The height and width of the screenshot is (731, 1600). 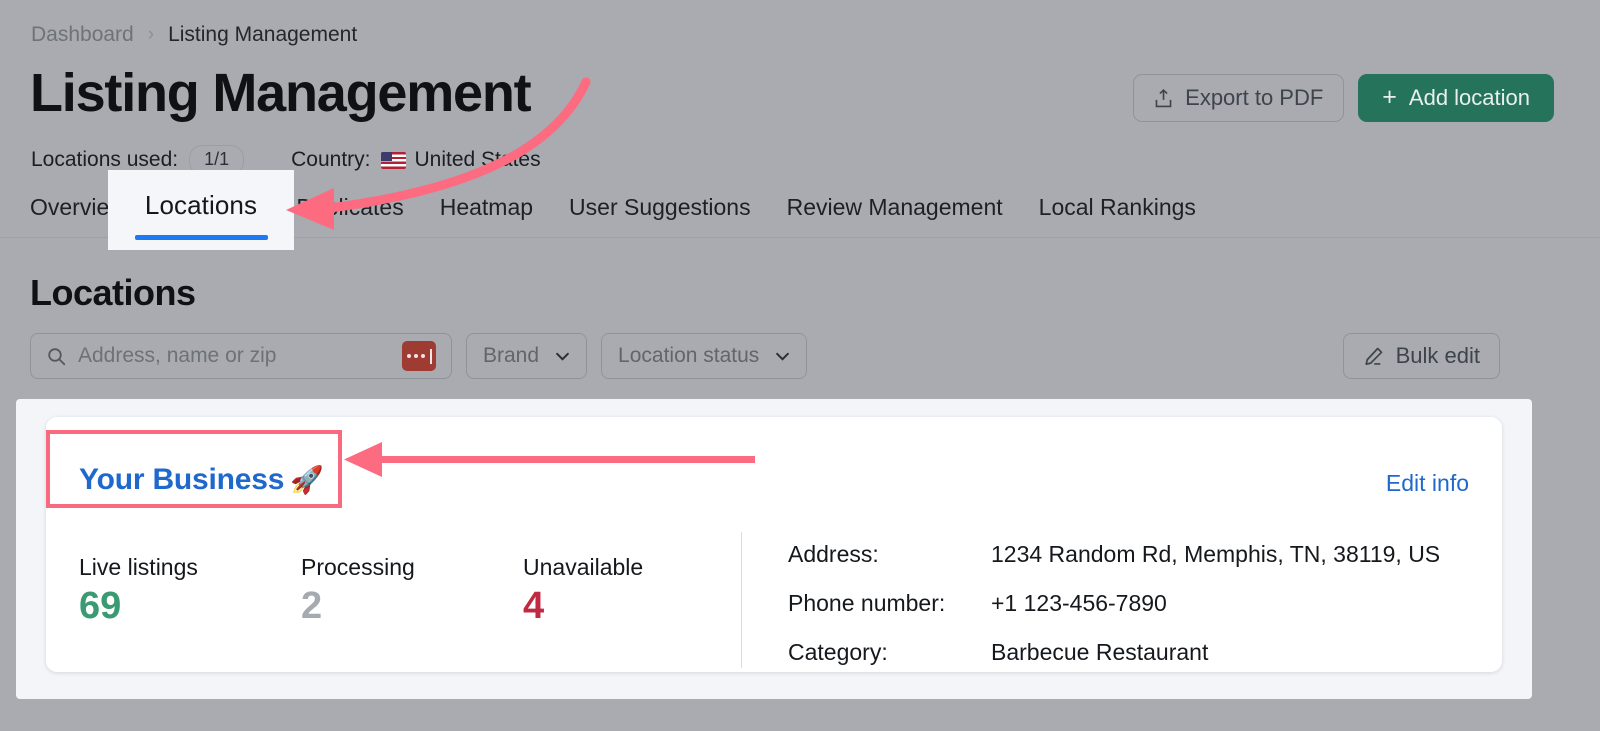 What do you see at coordinates (1437, 355) in the screenshot?
I see `bulk-edit-label: Bulk edit` at bounding box center [1437, 355].